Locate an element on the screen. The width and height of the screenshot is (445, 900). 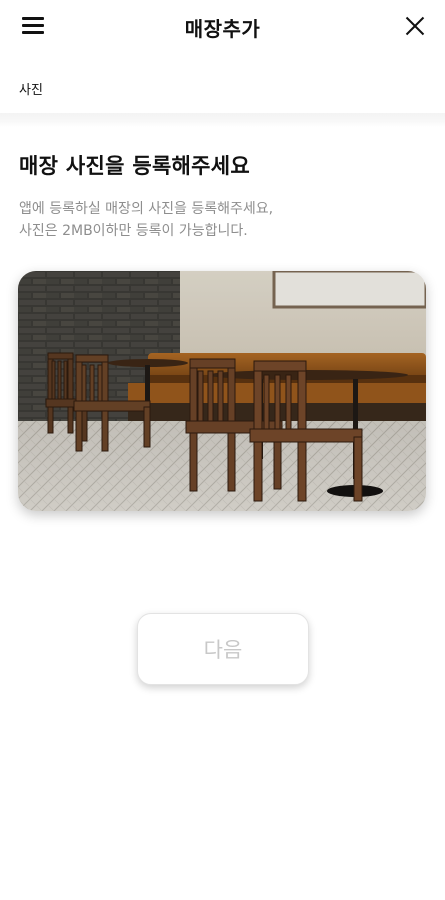
close-icon is located at coordinates (415, 26).